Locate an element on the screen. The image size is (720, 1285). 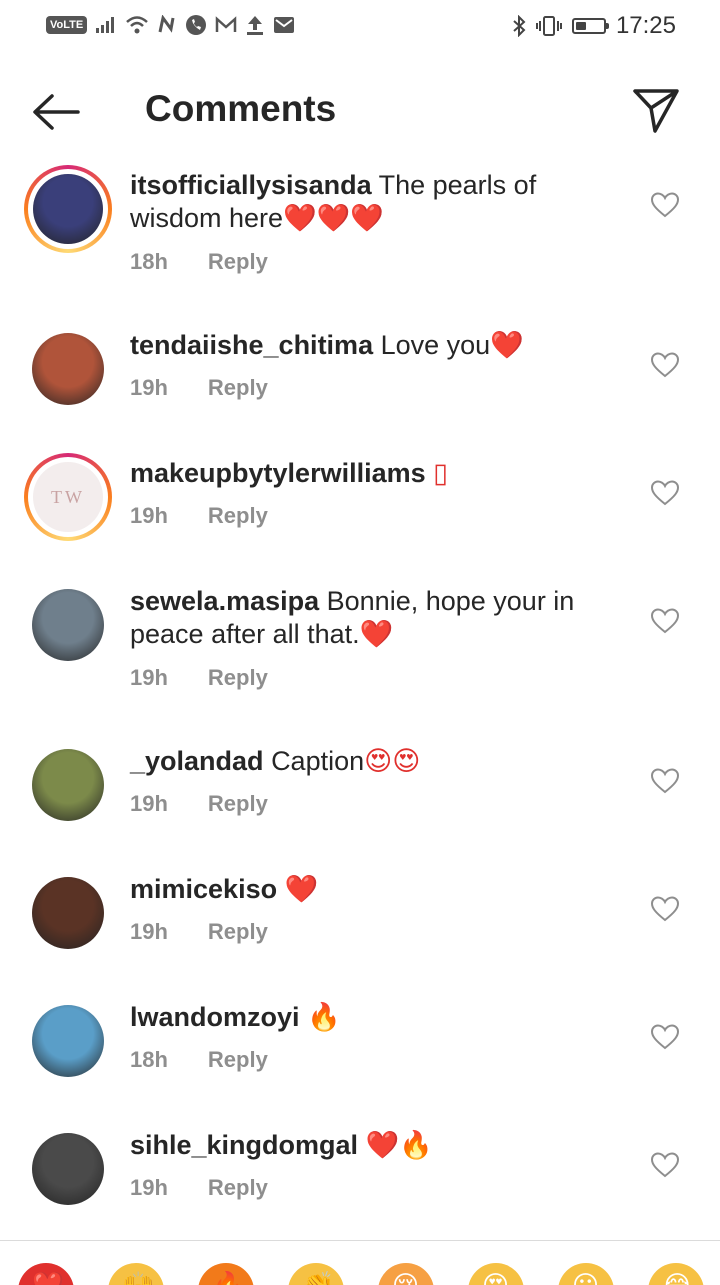
comment-emoji: 🔥 is located at coordinates (324, 1017).